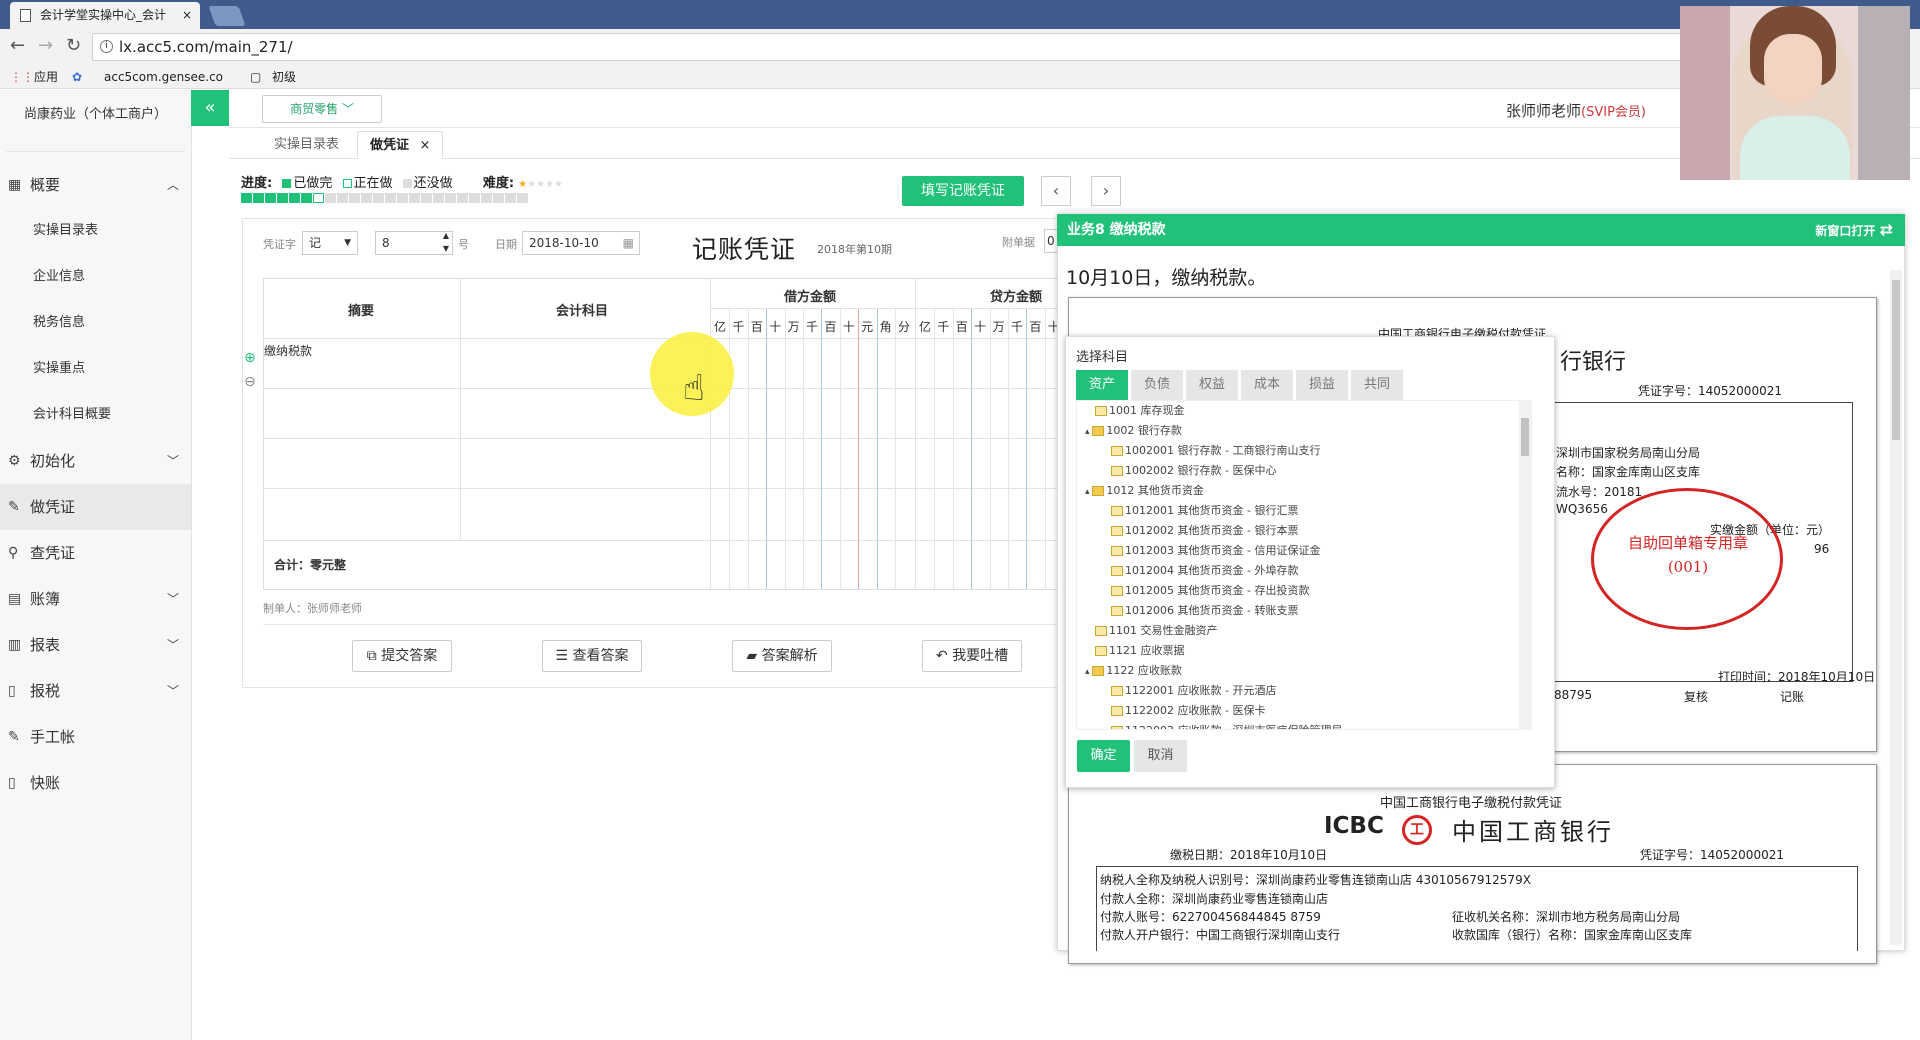  Describe the element at coordinates (45, 46) in the screenshot. I see `forward-icon: →` at that location.